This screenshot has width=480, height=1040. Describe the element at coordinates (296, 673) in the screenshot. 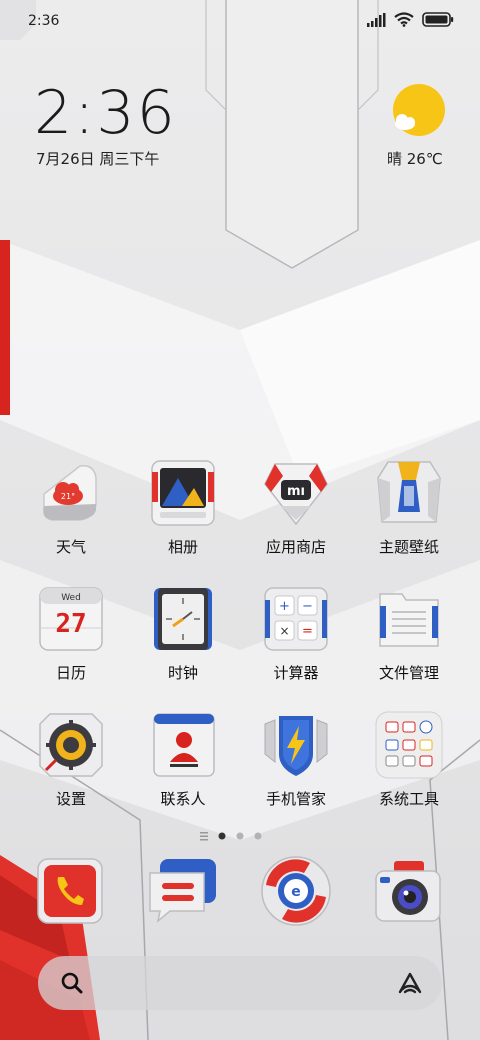

I see `app-label: 计算器` at that location.